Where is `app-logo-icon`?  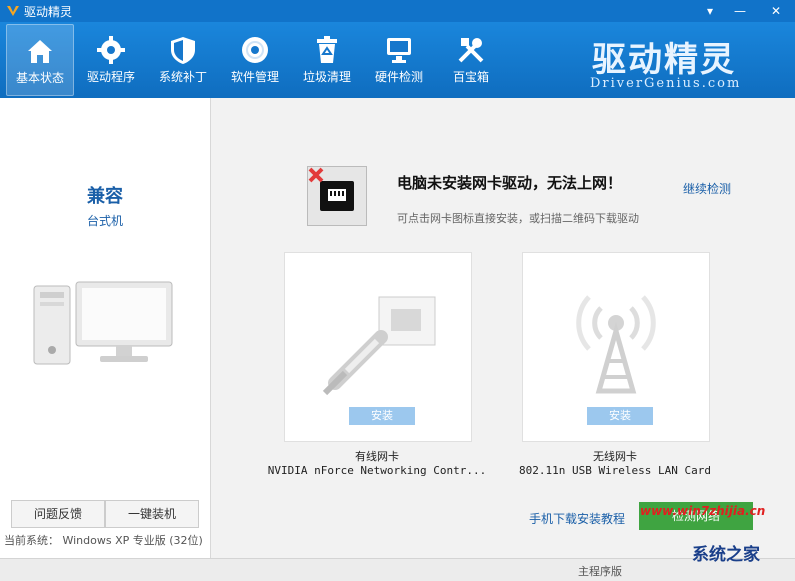 app-logo-icon is located at coordinates (13, 11).